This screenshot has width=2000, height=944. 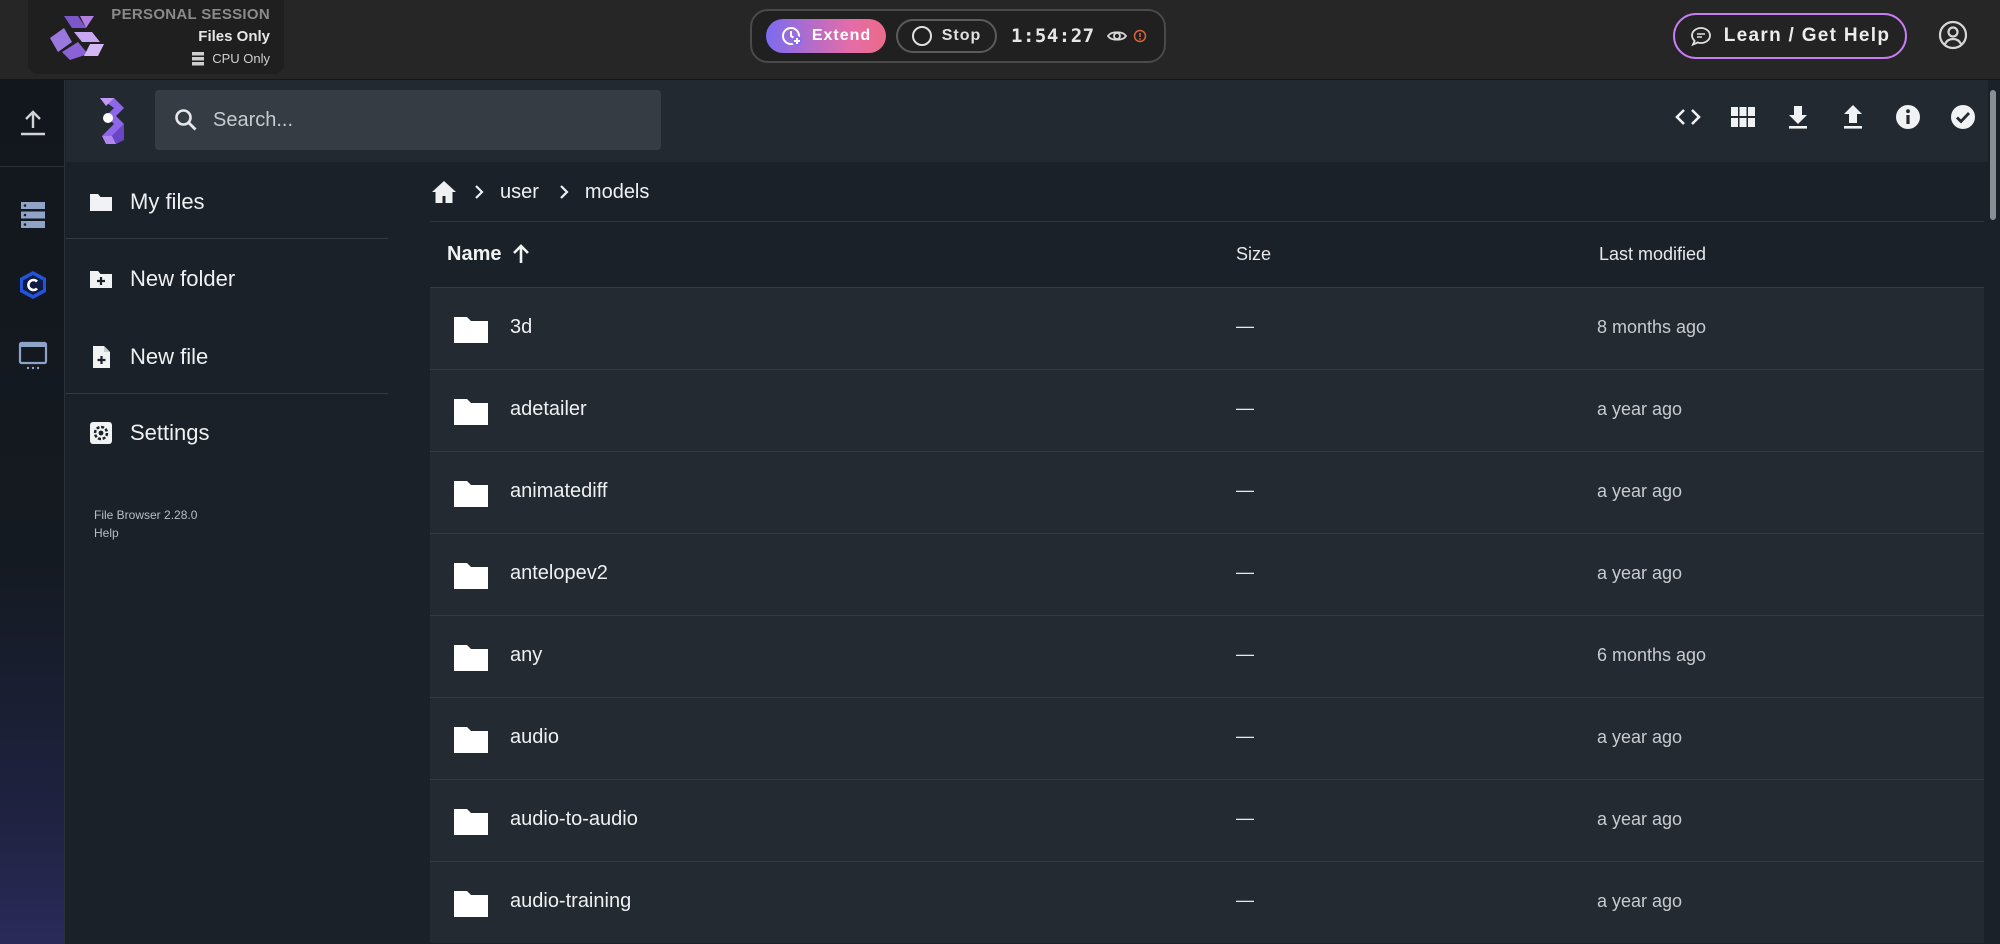 I want to click on breadcrumb: user models, so click(x=539, y=192).